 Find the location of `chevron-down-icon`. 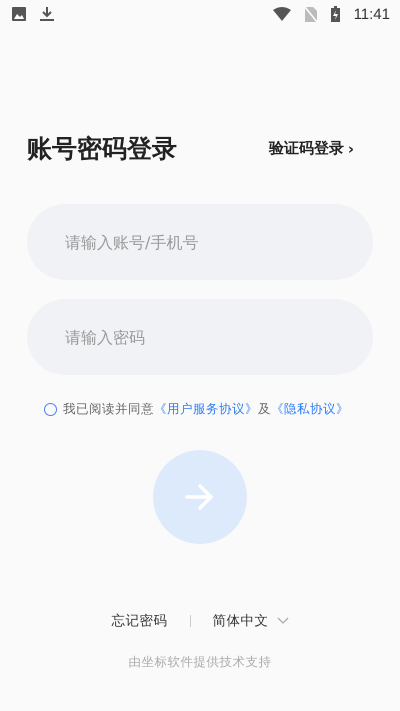

chevron-down-icon is located at coordinates (282, 621).